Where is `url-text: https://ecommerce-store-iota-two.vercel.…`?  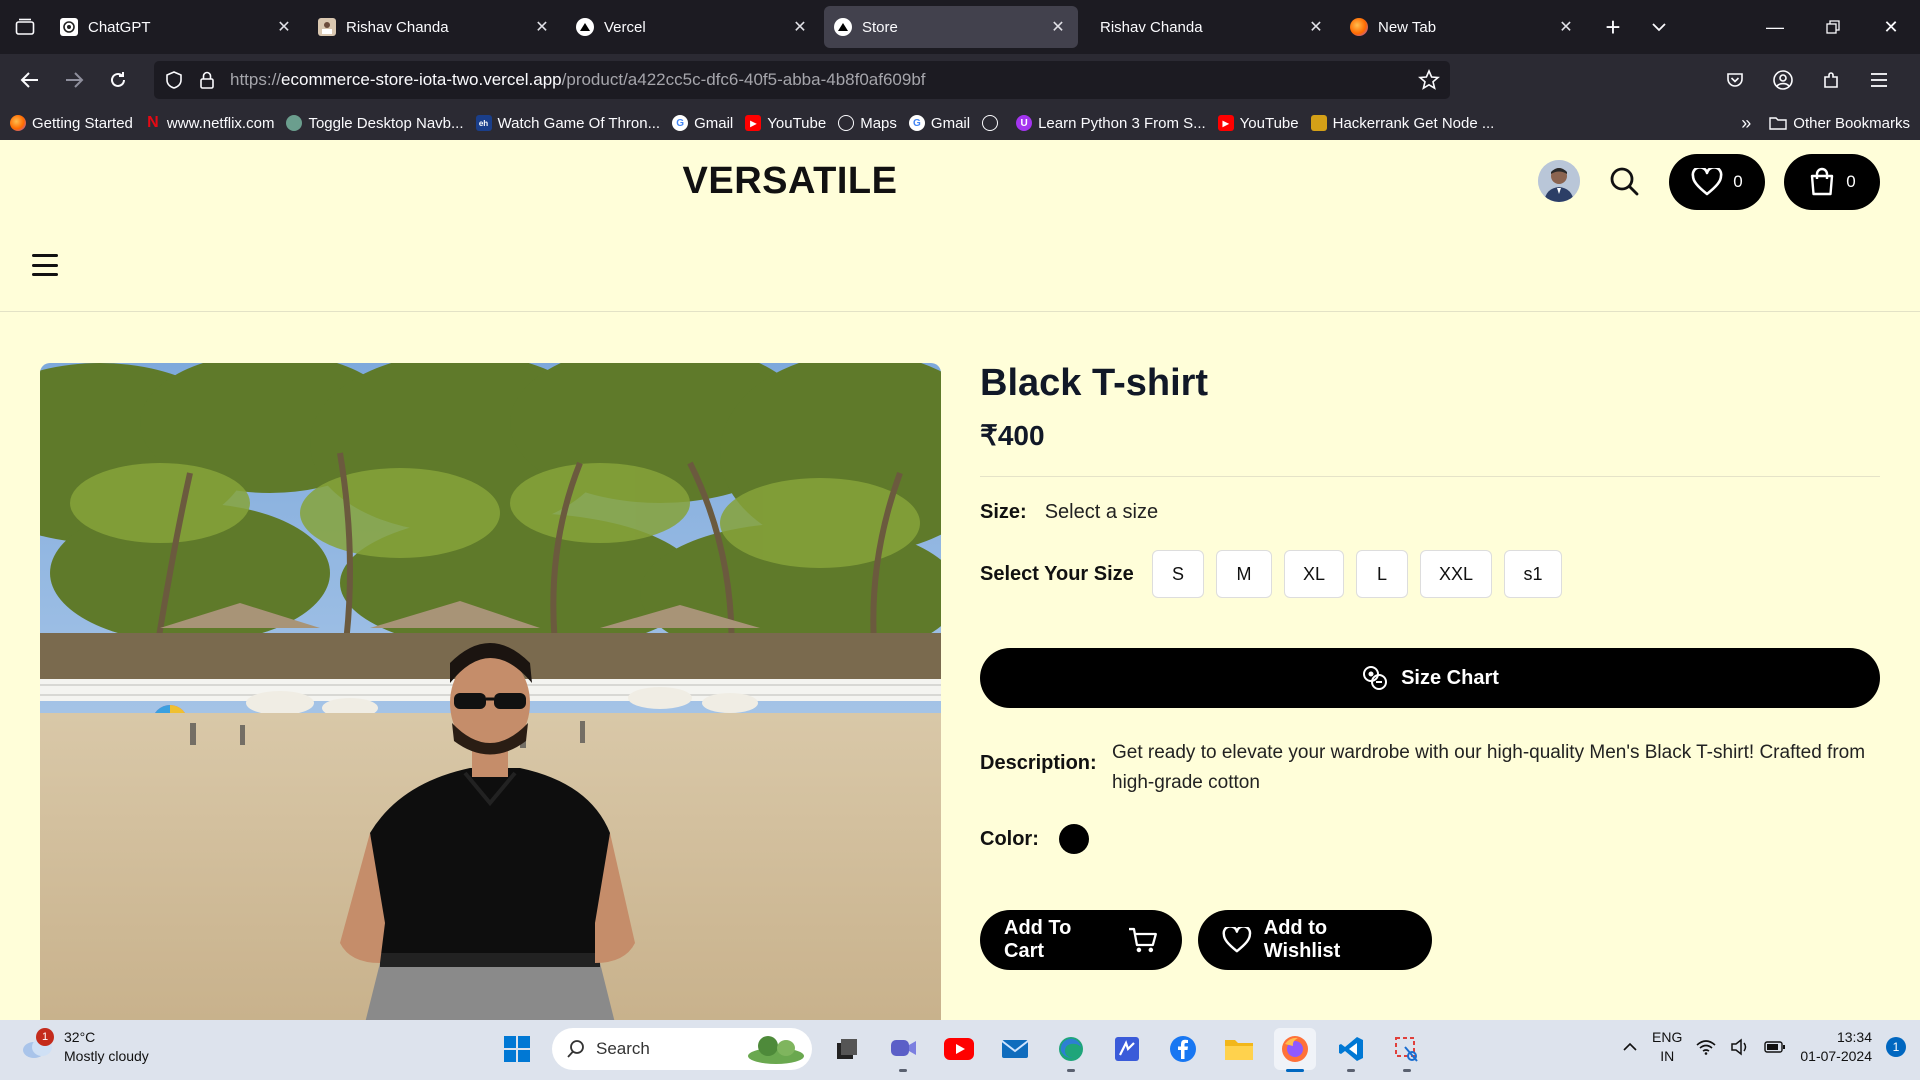 url-text: https://ecommerce-store-iota-two.vercel.… is located at coordinates (578, 80).